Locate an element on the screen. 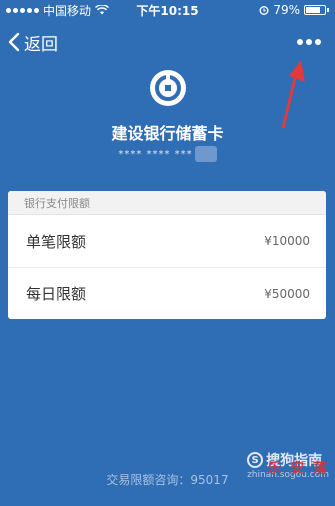 Image resolution: width=335 pixels, height=506 pixels. status-time: 下午10:15 is located at coordinates (167, 10).